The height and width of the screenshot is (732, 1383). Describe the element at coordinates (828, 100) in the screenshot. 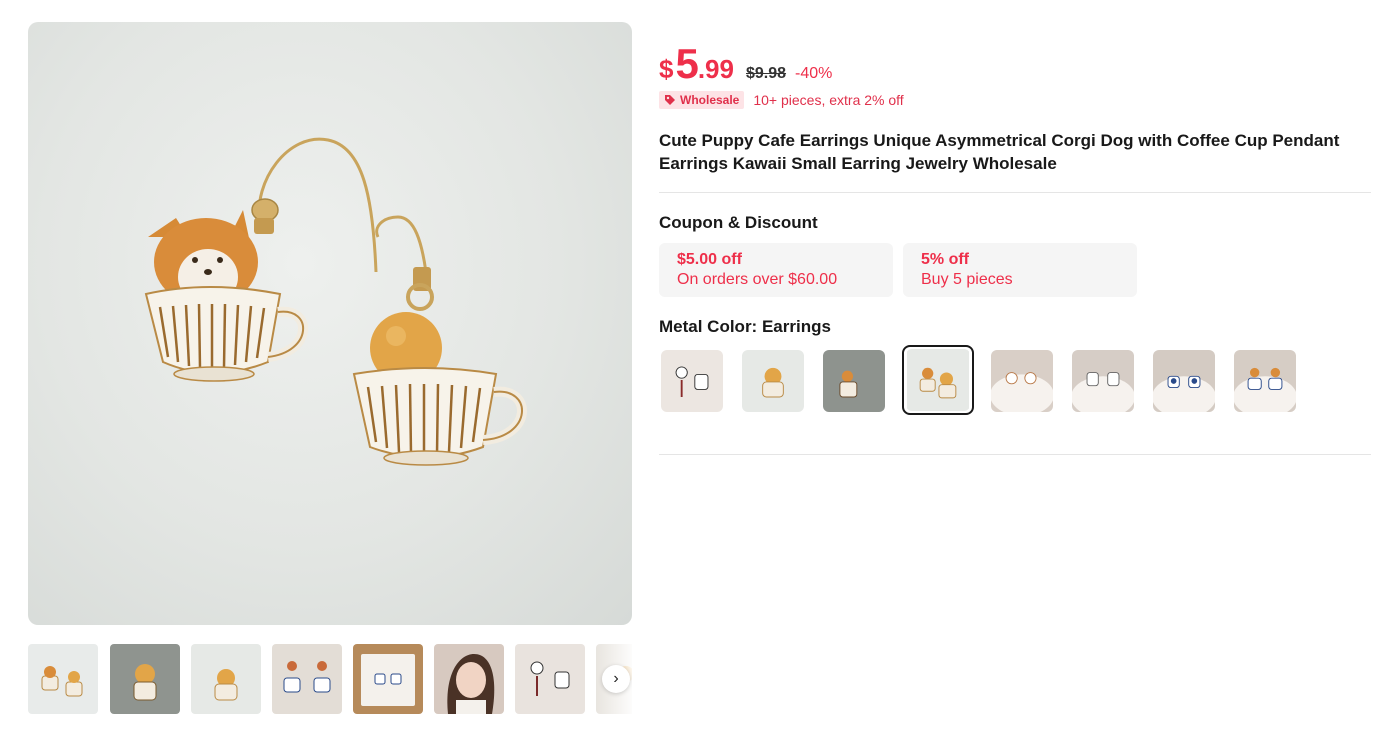

I see `wholesale-text: 10+ pieces, extra 2% off` at that location.